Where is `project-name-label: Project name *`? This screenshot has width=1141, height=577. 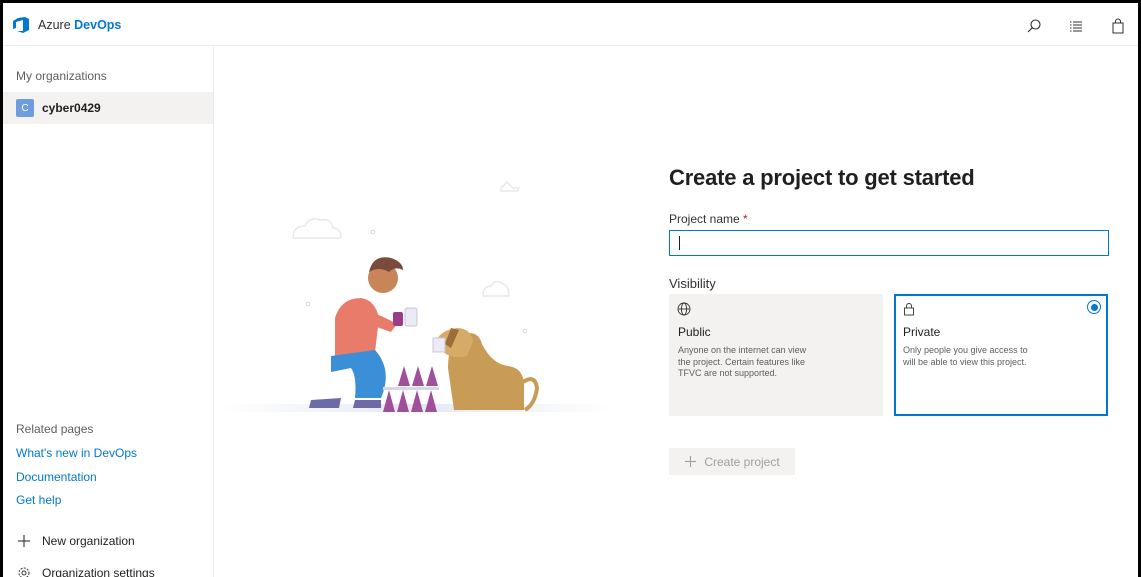
project-name-label: Project name * is located at coordinates (708, 219).